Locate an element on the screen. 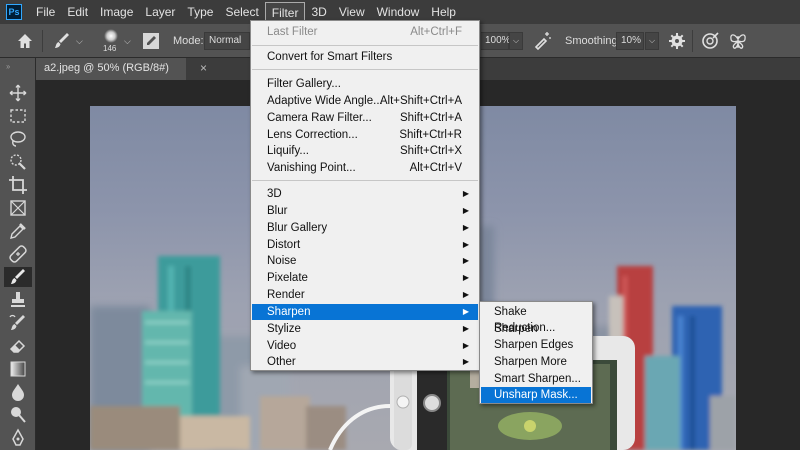 This screenshot has width=800, height=450. pressure-opacity-icon is located at coordinates (710, 41).